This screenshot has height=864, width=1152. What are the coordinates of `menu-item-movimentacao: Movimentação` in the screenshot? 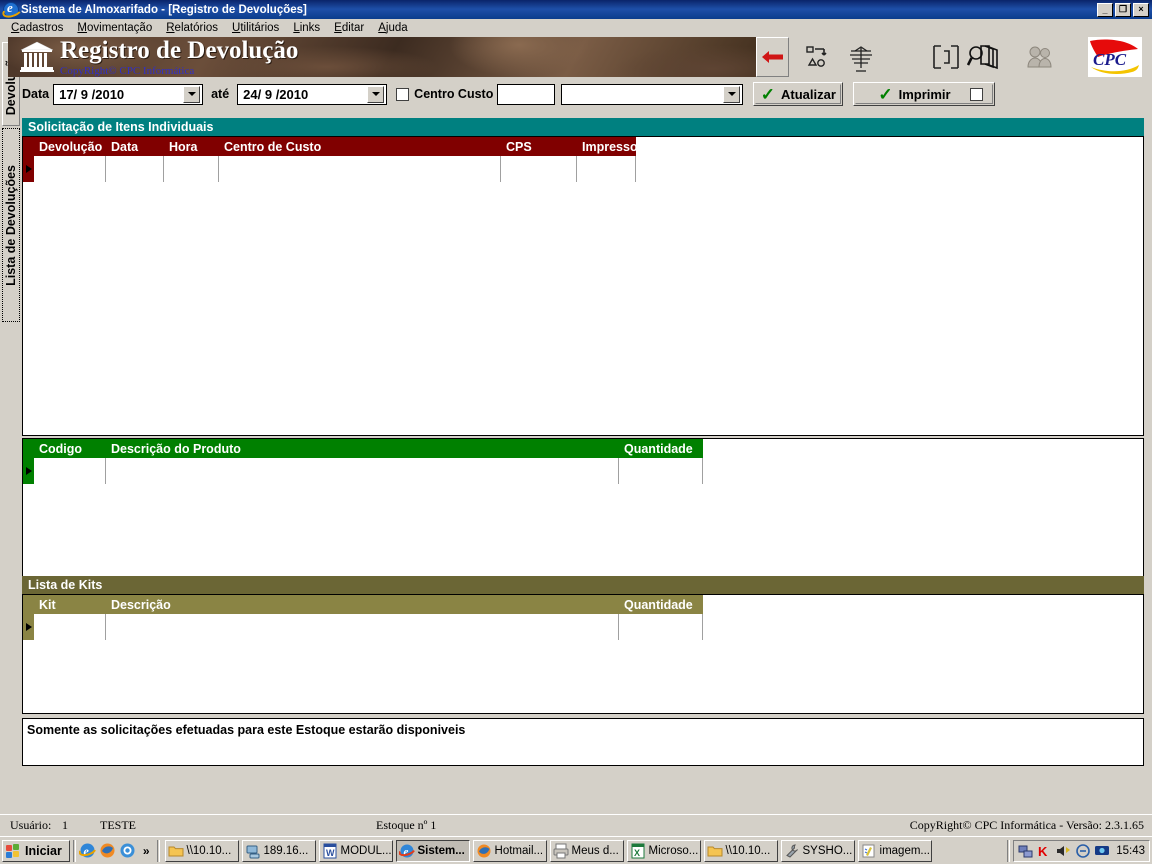 It's located at (114, 28).